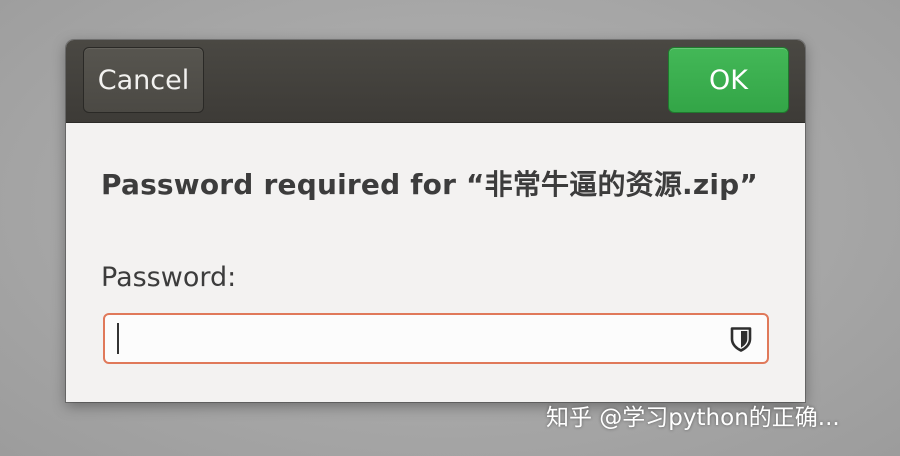  What do you see at coordinates (430, 184) in the screenshot?
I see `dialog-title: Password required for “非常牛逼的资源.zip”` at bounding box center [430, 184].